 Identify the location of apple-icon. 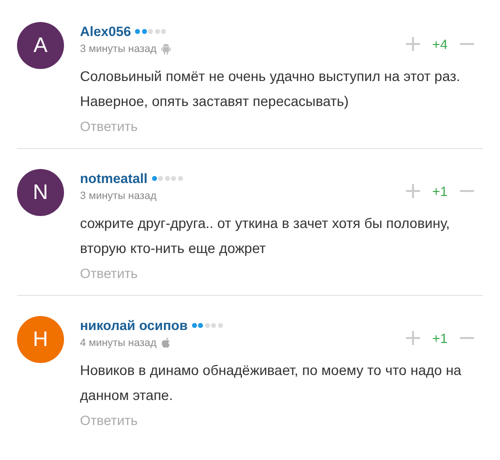
(166, 343).